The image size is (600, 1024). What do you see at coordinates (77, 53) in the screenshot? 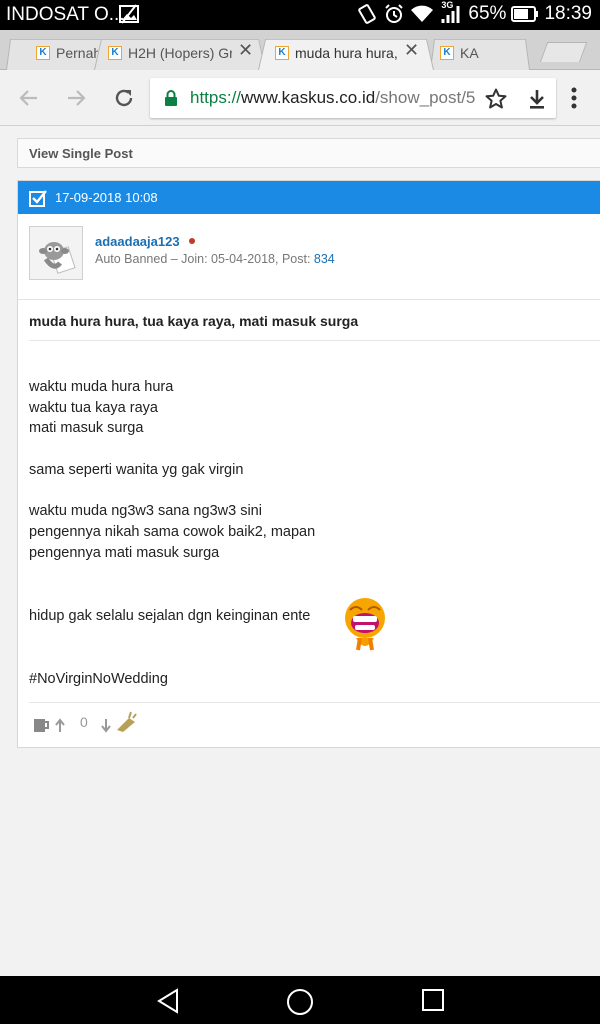
I see `tab-label: Pernah` at bounding box center [77, 53].